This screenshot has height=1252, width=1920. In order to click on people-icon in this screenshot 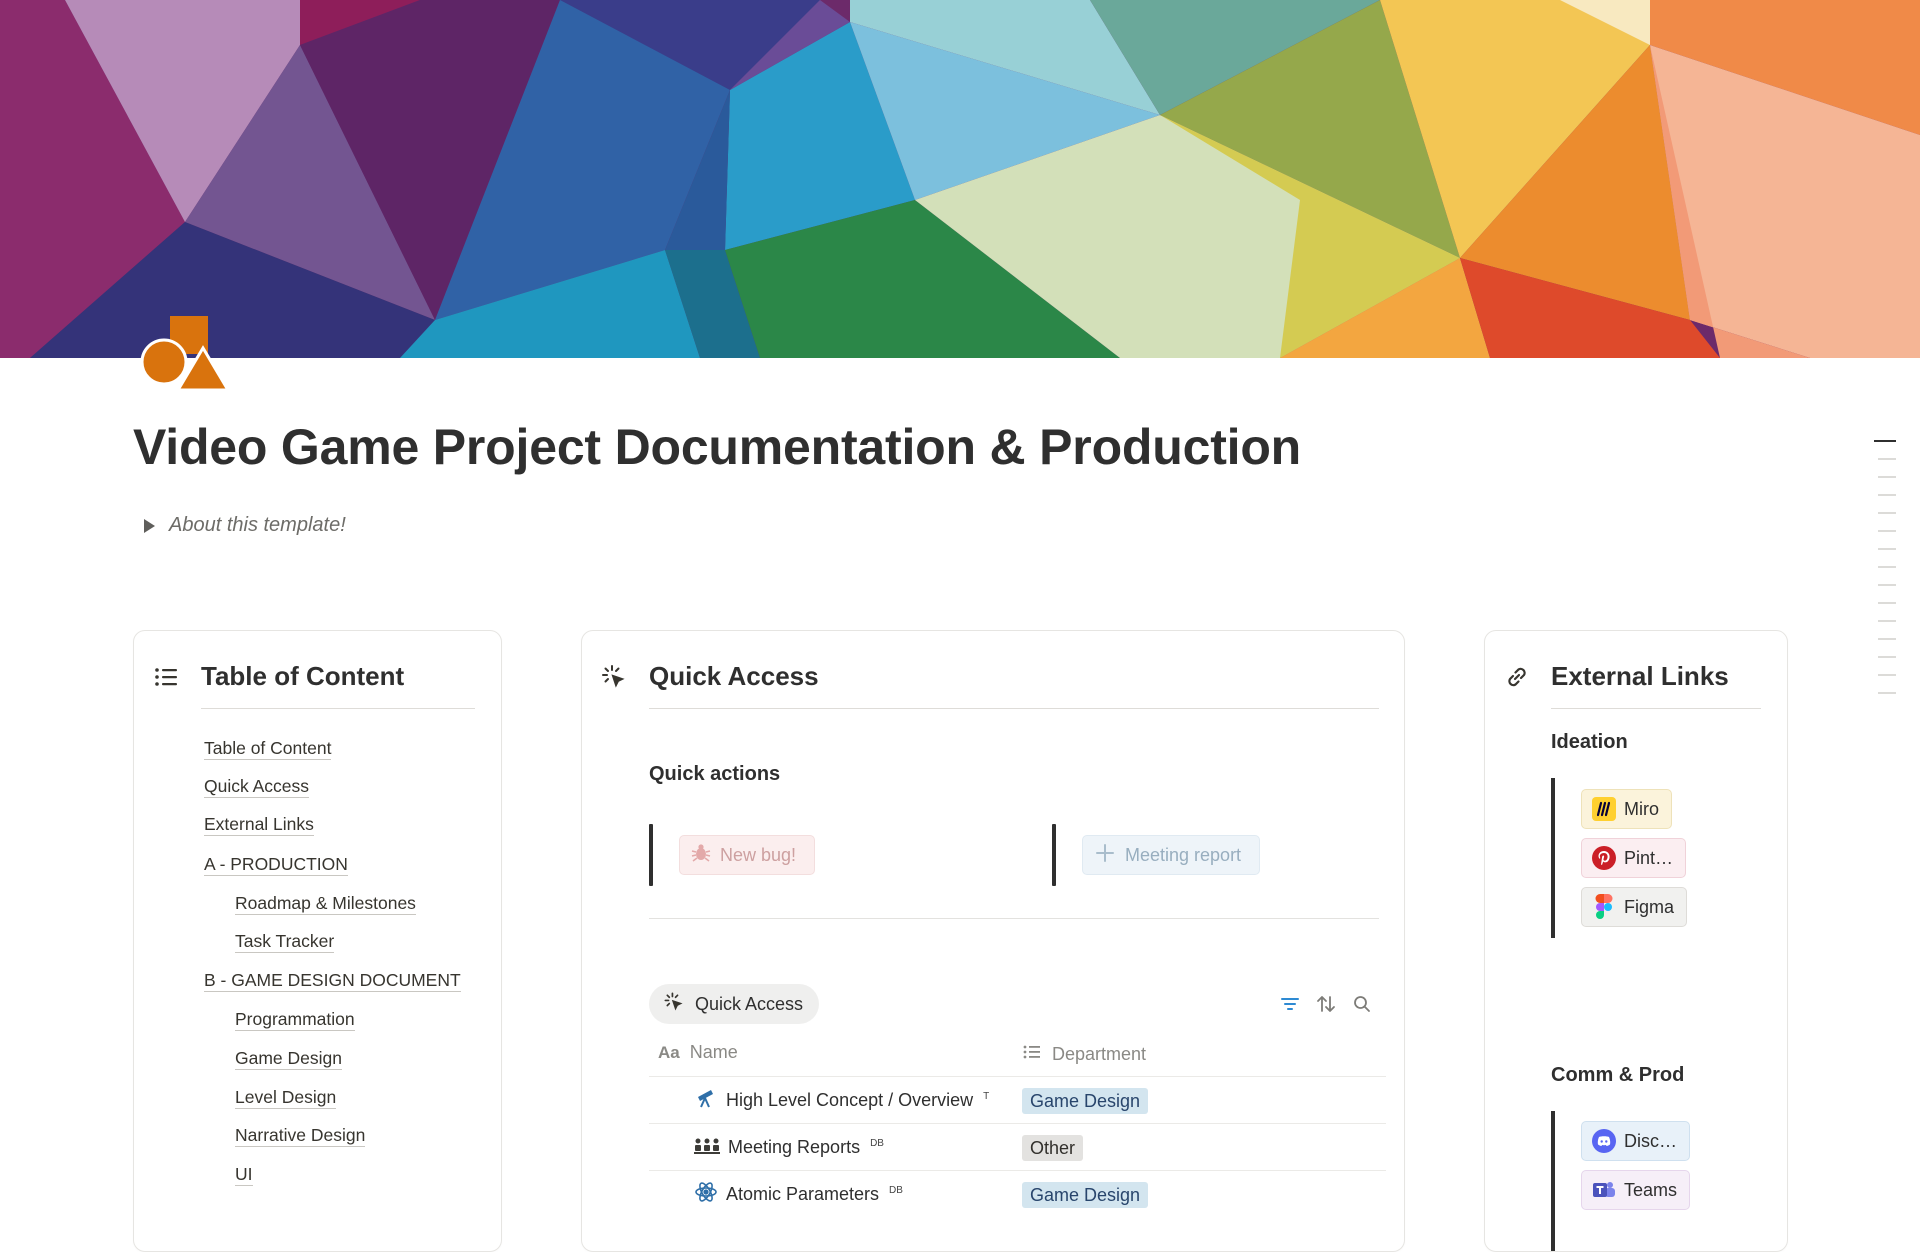, I will do `click(707, 1147)`.